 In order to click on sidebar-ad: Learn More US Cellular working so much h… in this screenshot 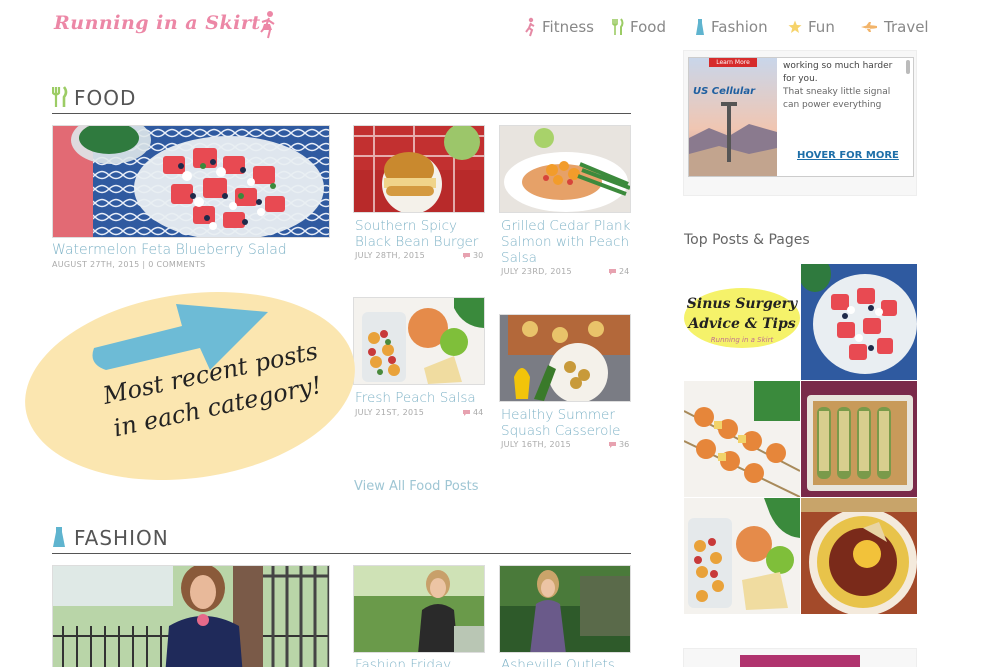, I will do `click(800, 123)`.